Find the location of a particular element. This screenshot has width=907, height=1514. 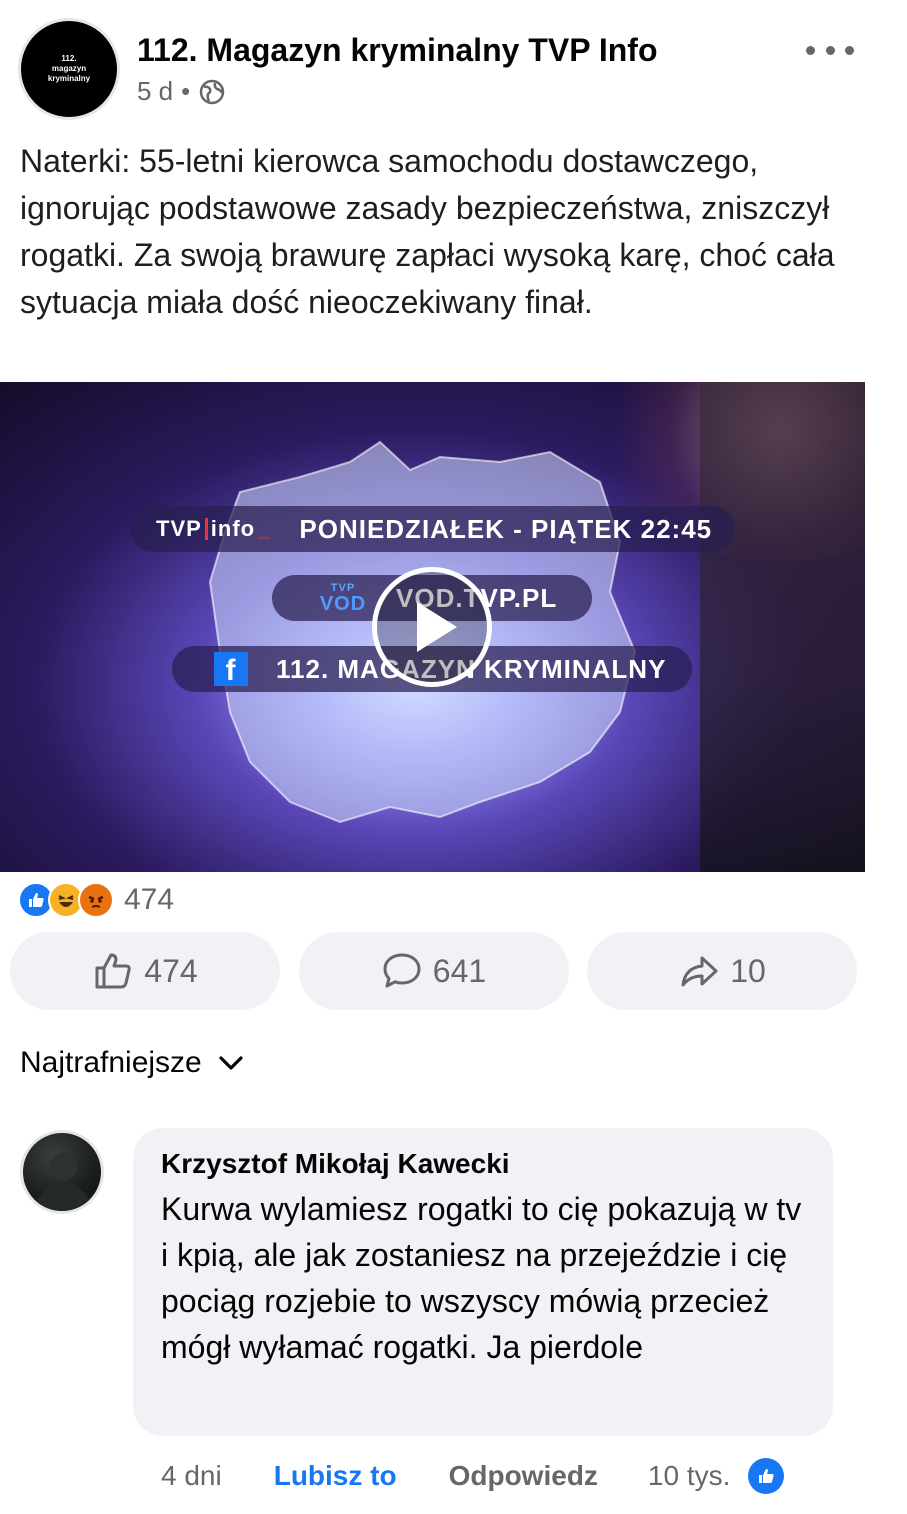

post-meta: 5 d • is located at coordinates (181, 91).